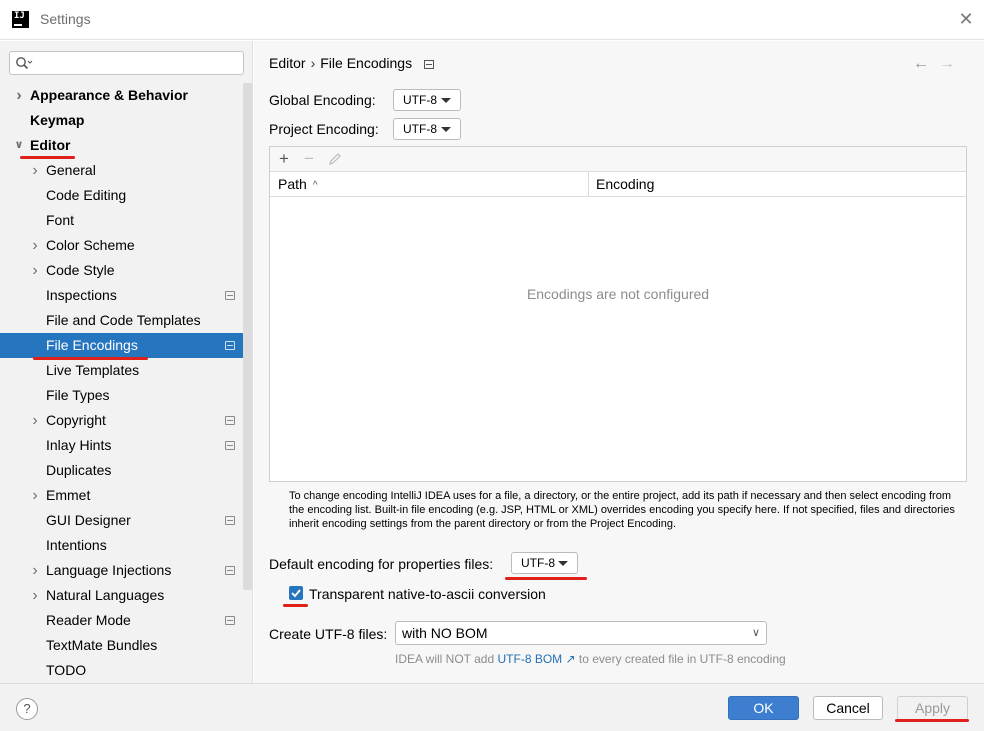  Describe the element at coordinates (618, 159) in the screenshot. I see `table-toolbar: + −` at that location.